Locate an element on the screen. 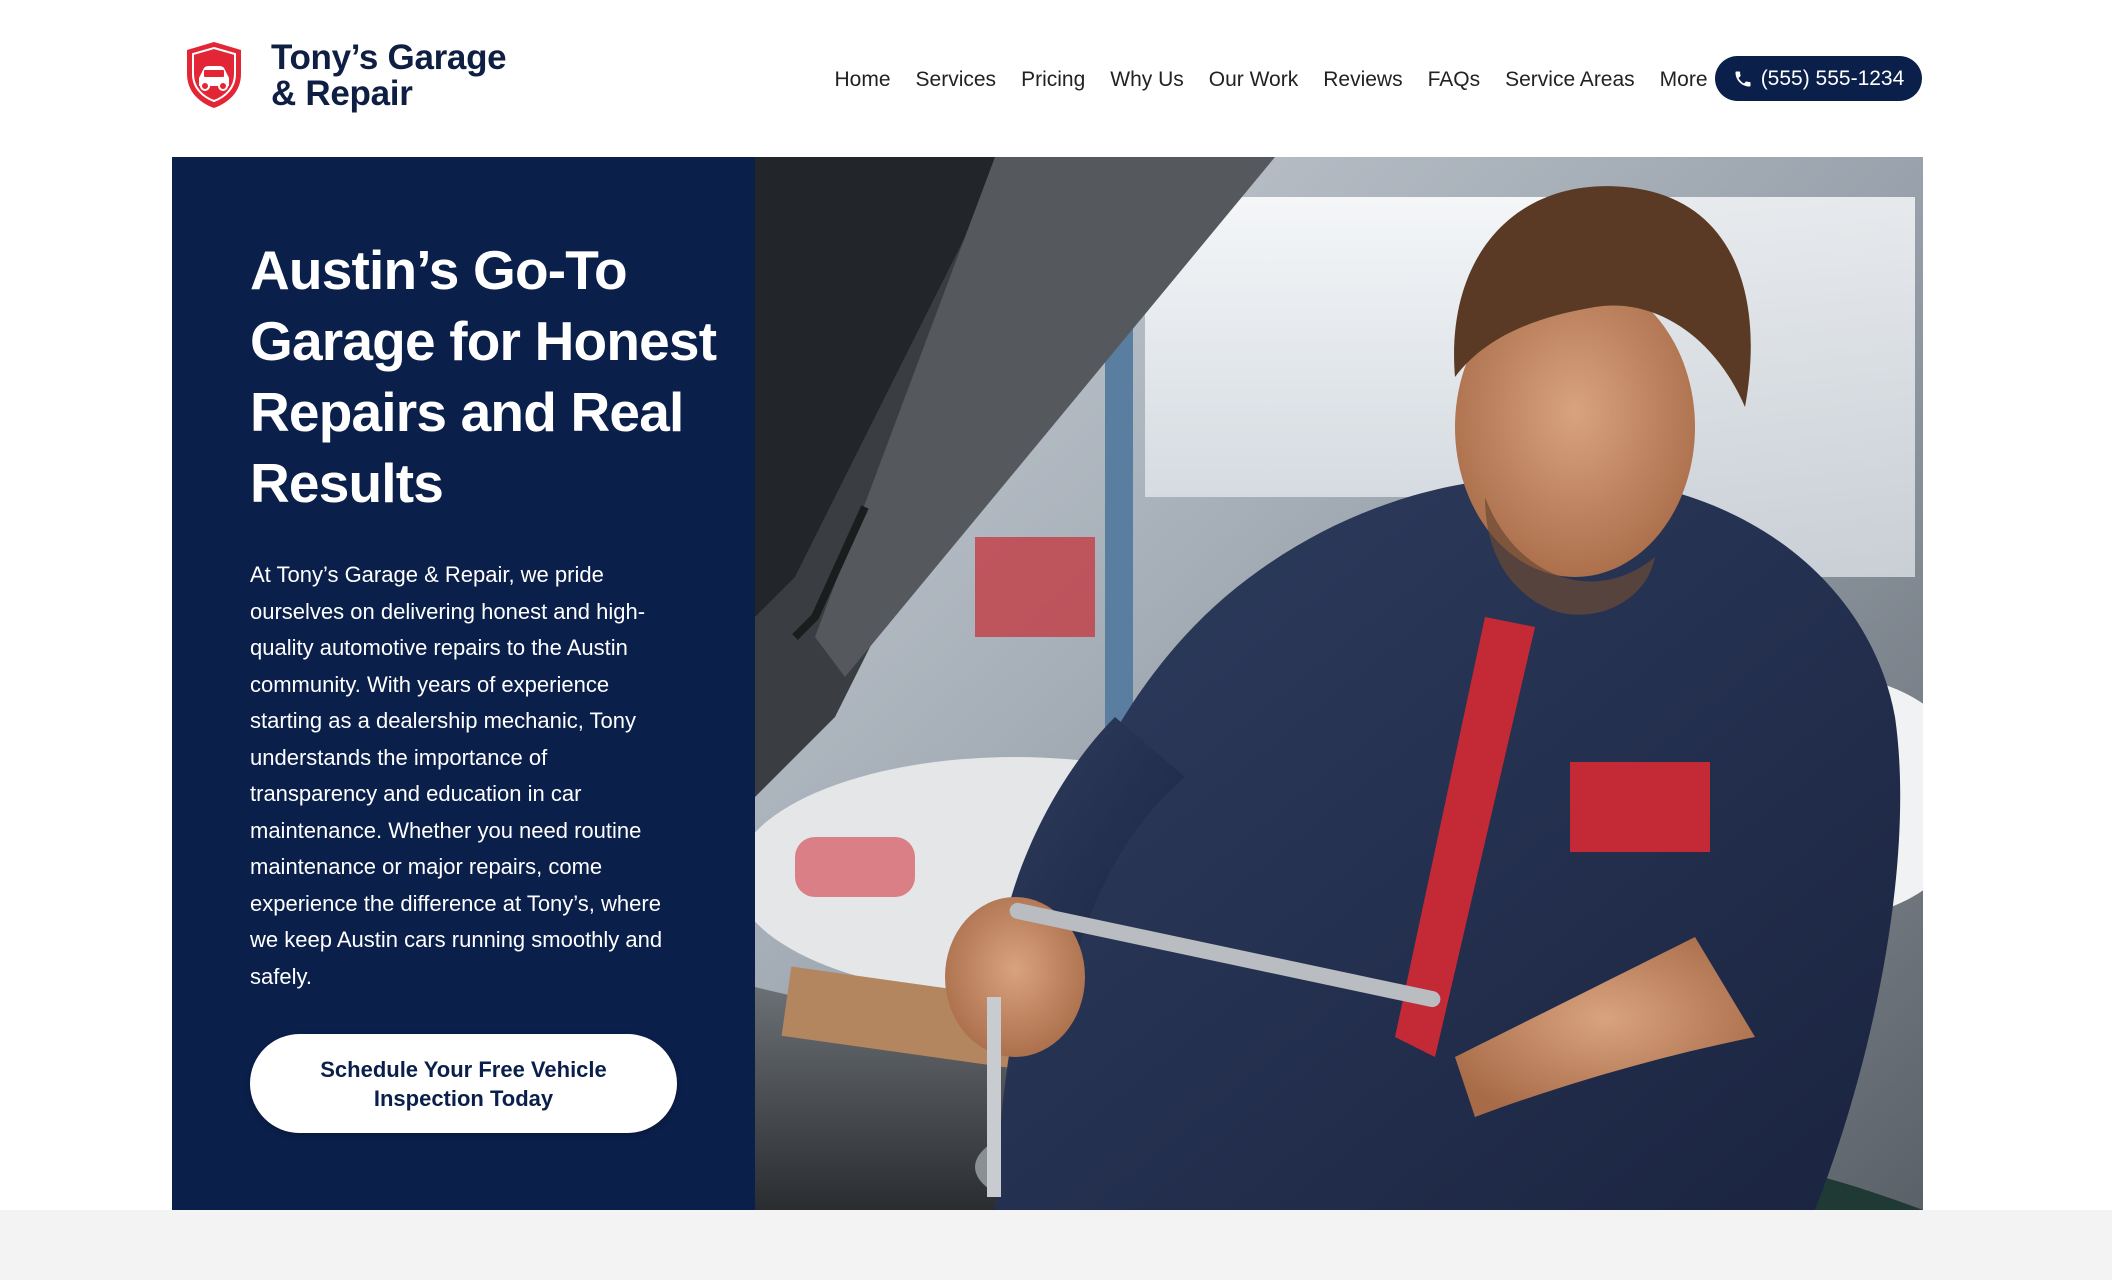  nav-our-work: Our Work is located at coordinates (1253, 80).